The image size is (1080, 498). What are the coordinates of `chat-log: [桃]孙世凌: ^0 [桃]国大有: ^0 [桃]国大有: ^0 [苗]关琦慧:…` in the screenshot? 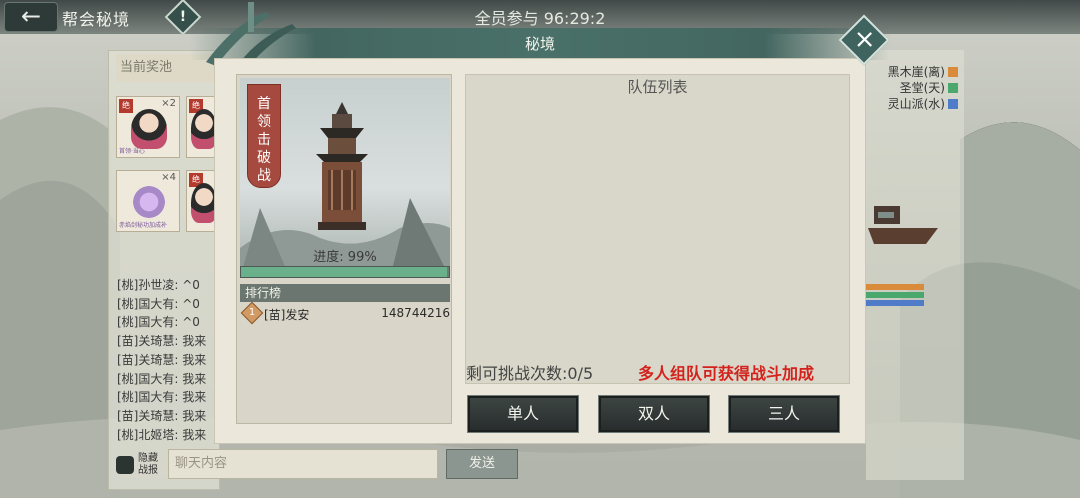 It's located at (167, 360).